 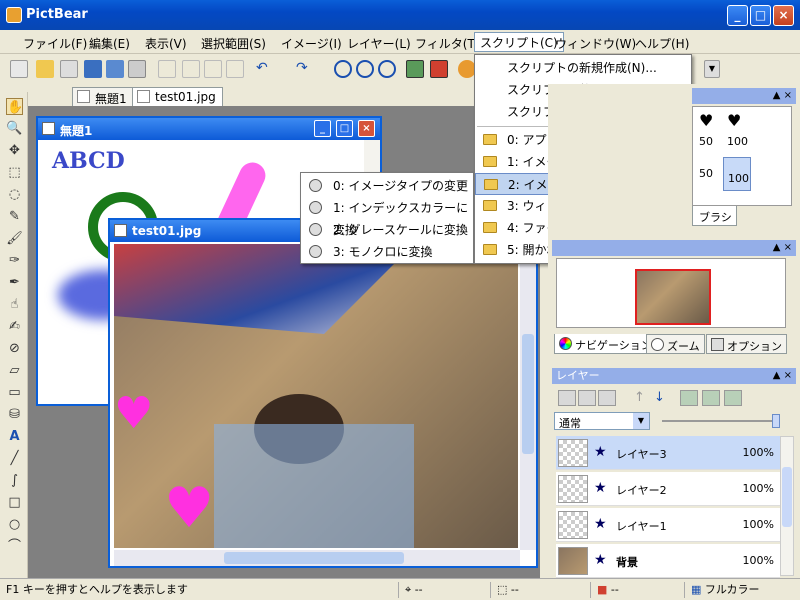 What do you see at coordinates (14, 458) in the screenshot?
I see `line-tool-icon: ╱` at bounding box center [14, 458].